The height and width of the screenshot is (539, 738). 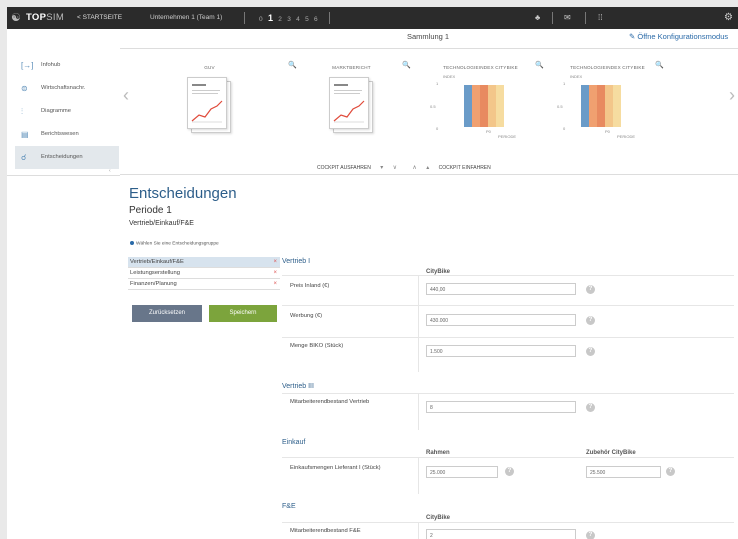 What do you see at coordinates (344, 168) in the screenshot?
I see `cockpit-expand-button: COCKPIT AUSFAHREN` at bounding box center [344, 168].